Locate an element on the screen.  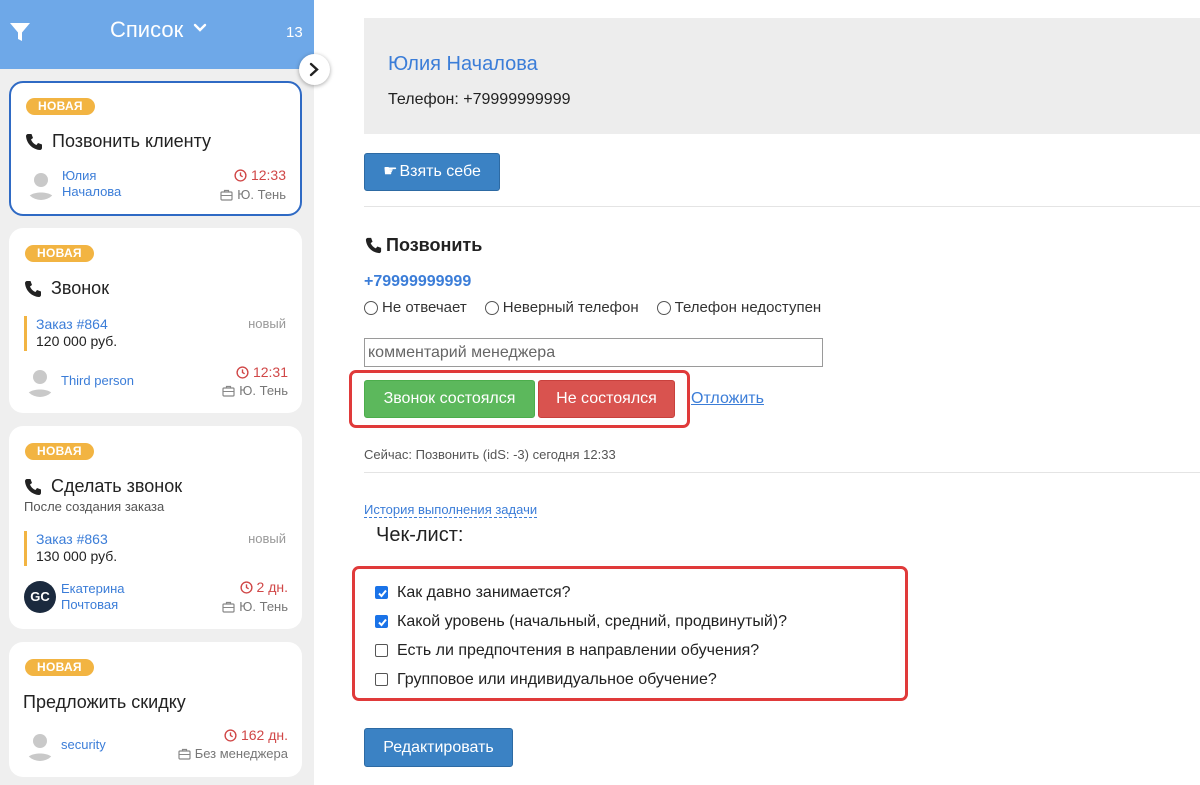
client: Third person is located at coordinates (102, 381).